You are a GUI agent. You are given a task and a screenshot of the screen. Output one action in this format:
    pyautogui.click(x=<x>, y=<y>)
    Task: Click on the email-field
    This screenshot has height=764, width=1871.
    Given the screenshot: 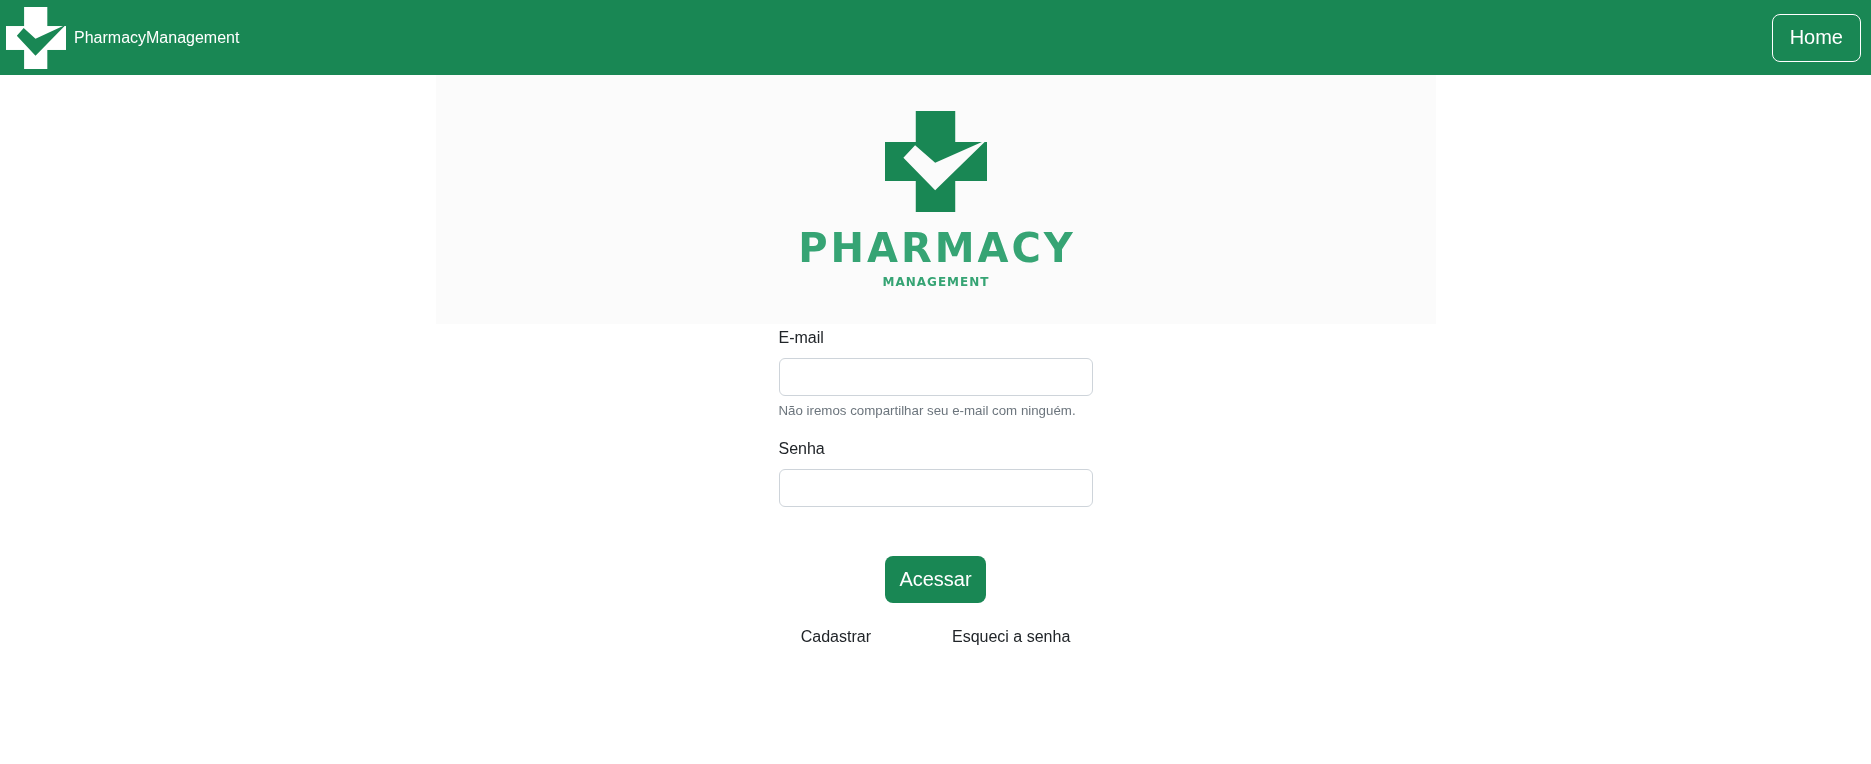 What is the action you would take?
    pyautogui.click(x=935, y=377)
    